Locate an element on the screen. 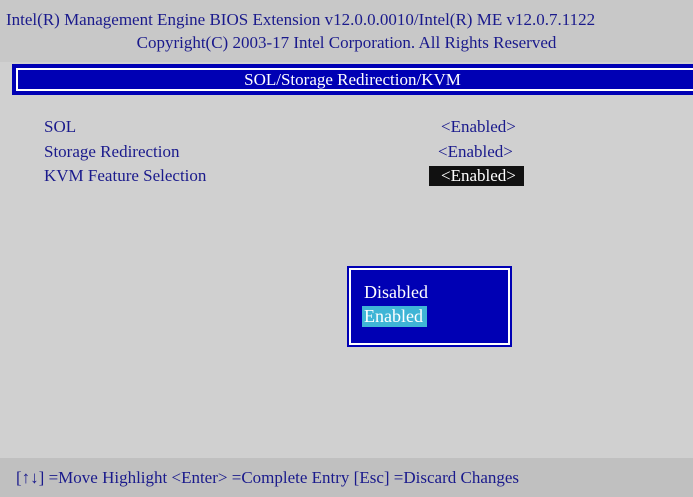 The image size is (693, 497). setting-value-selected: <Enabled> is located at coordinates (476, 176).